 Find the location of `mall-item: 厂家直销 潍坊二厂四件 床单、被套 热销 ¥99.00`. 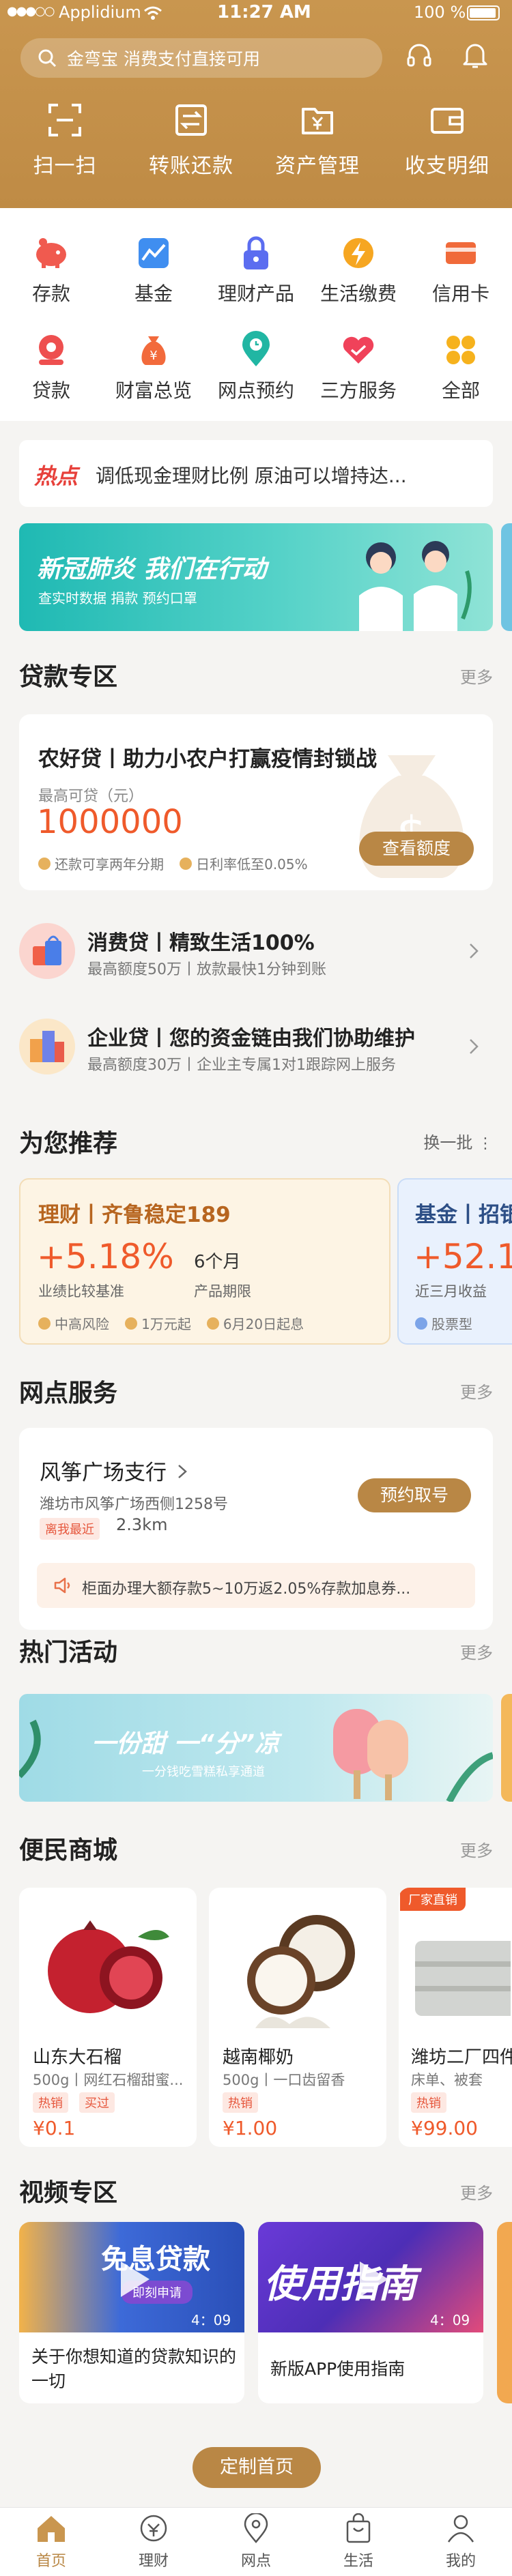

mall-item: 厂家直销 潍坊二厂四件 床单、被套 热销 ¥99.00 is located at coordinates (455, 2017).